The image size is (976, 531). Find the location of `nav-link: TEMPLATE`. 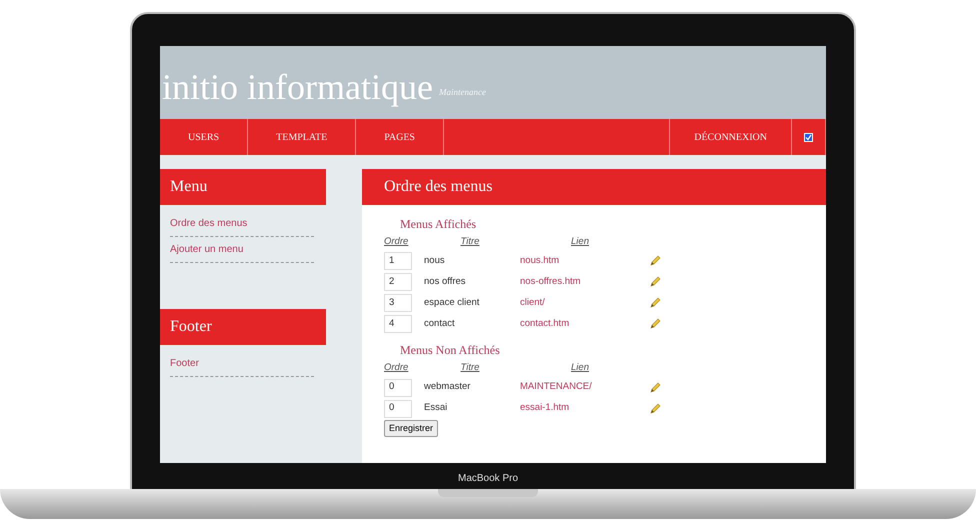

nav-link: TEMPLATE is located at coordinates (302, 137).